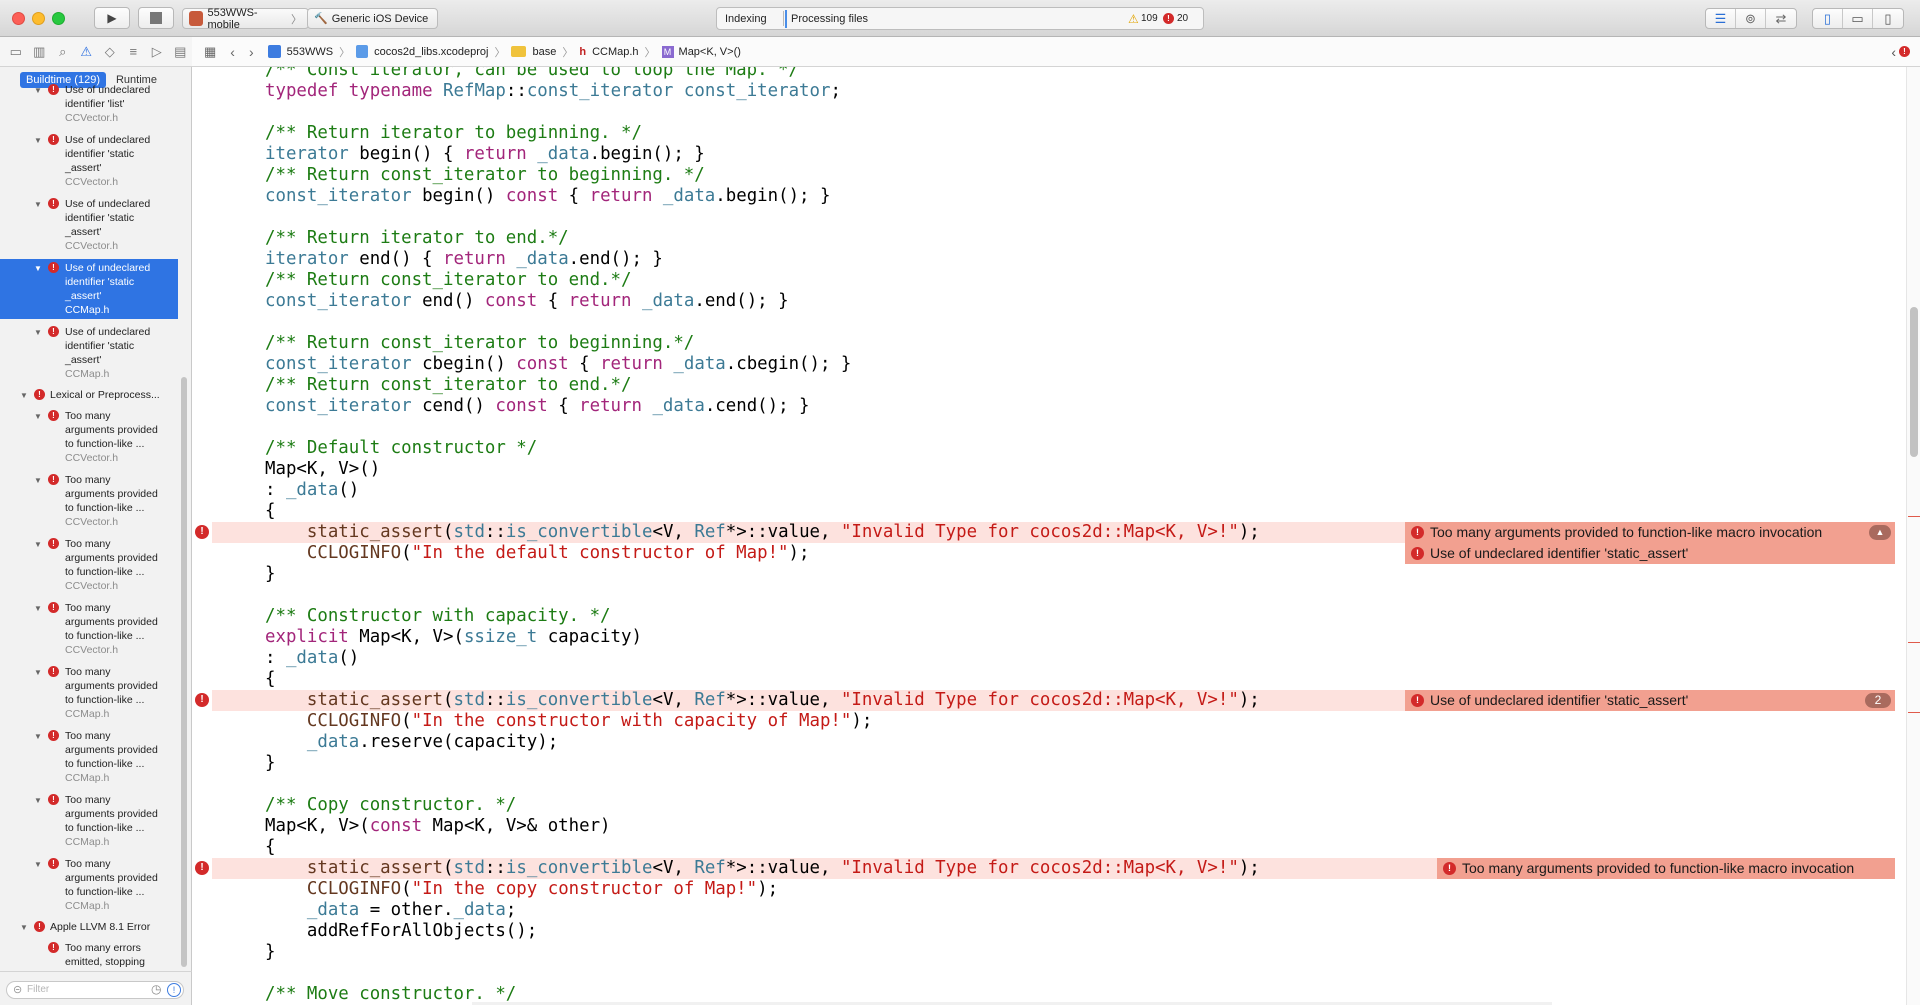 Image resolution: width=1920 pixels, height=1005 pixels. Describe the element at coordinates (1893, 52) in the screenshot. I see `previous-issue-icon: ‹` at that location.